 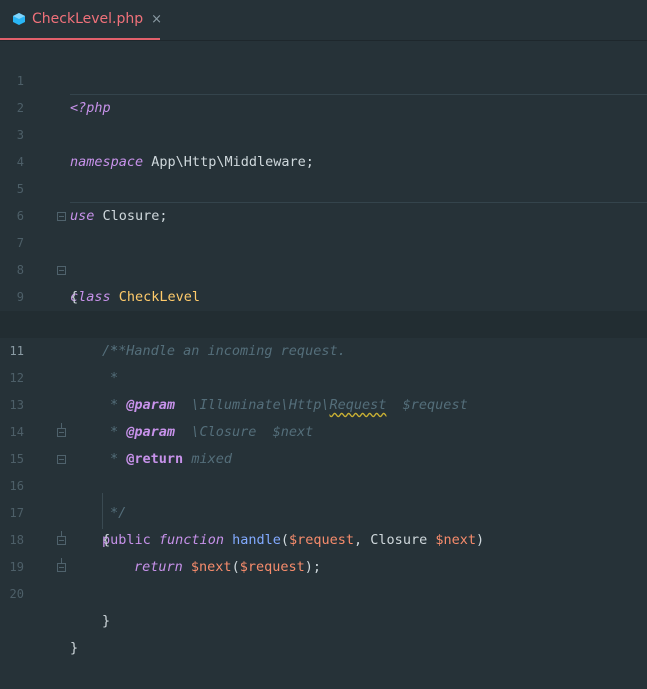 What do you see at coordinates (323, 578) in the screenshot?
I see `code-line-19: 19 }` at bounding box center [323, 578].